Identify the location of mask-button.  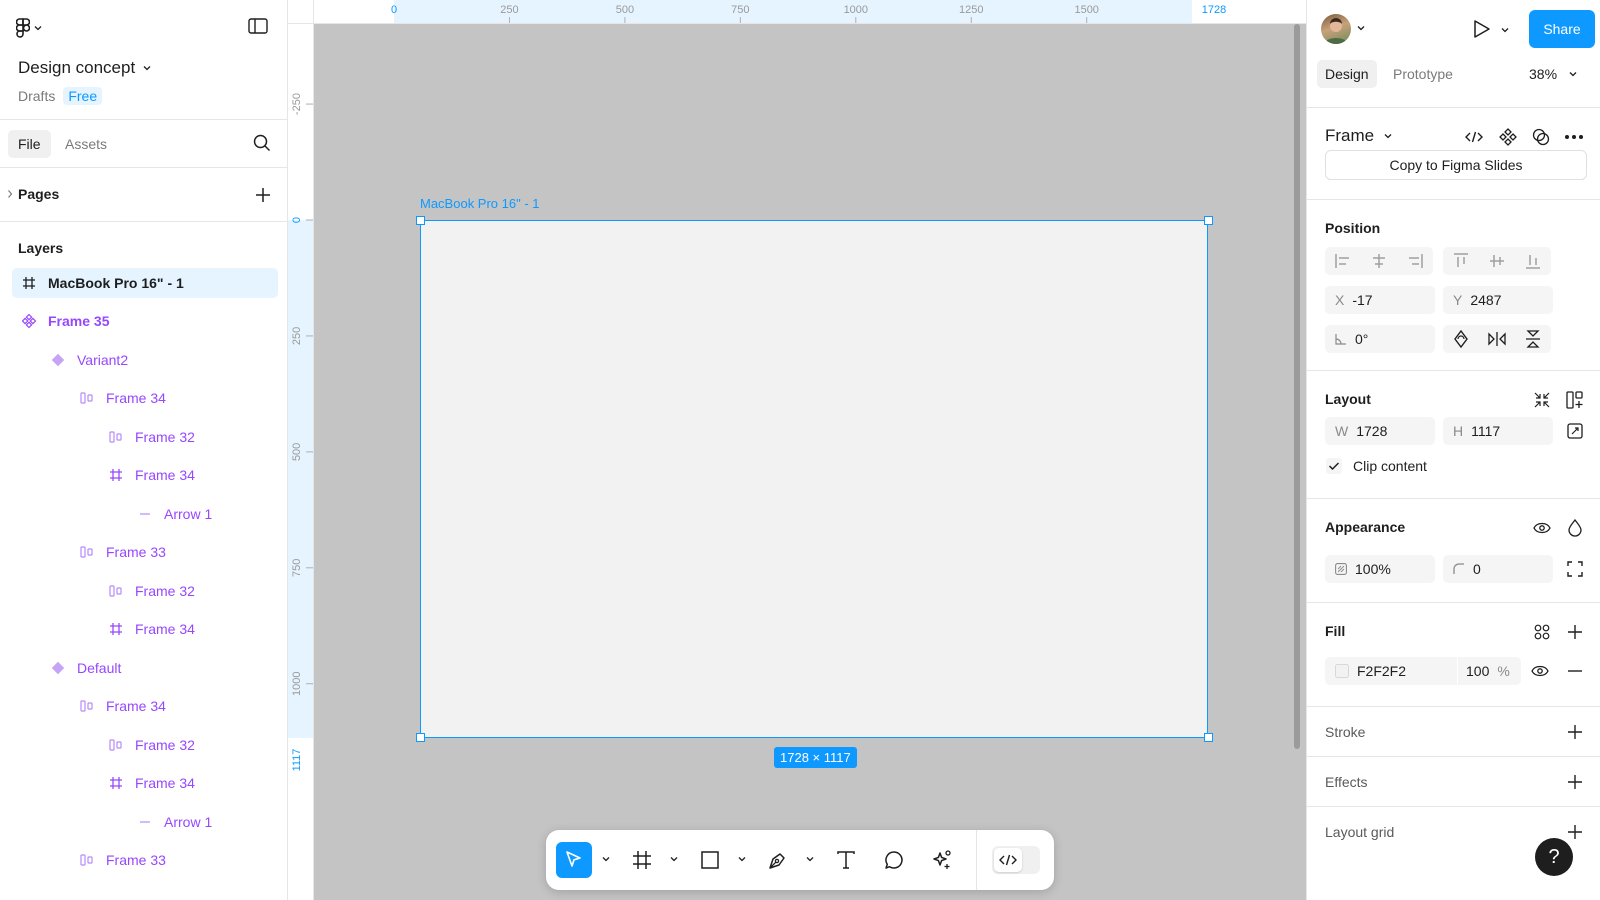
(1541, 137).